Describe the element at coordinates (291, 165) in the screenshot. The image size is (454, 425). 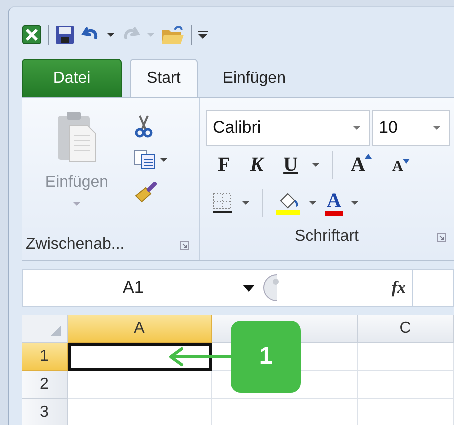
I see `format-button: U` at that location.